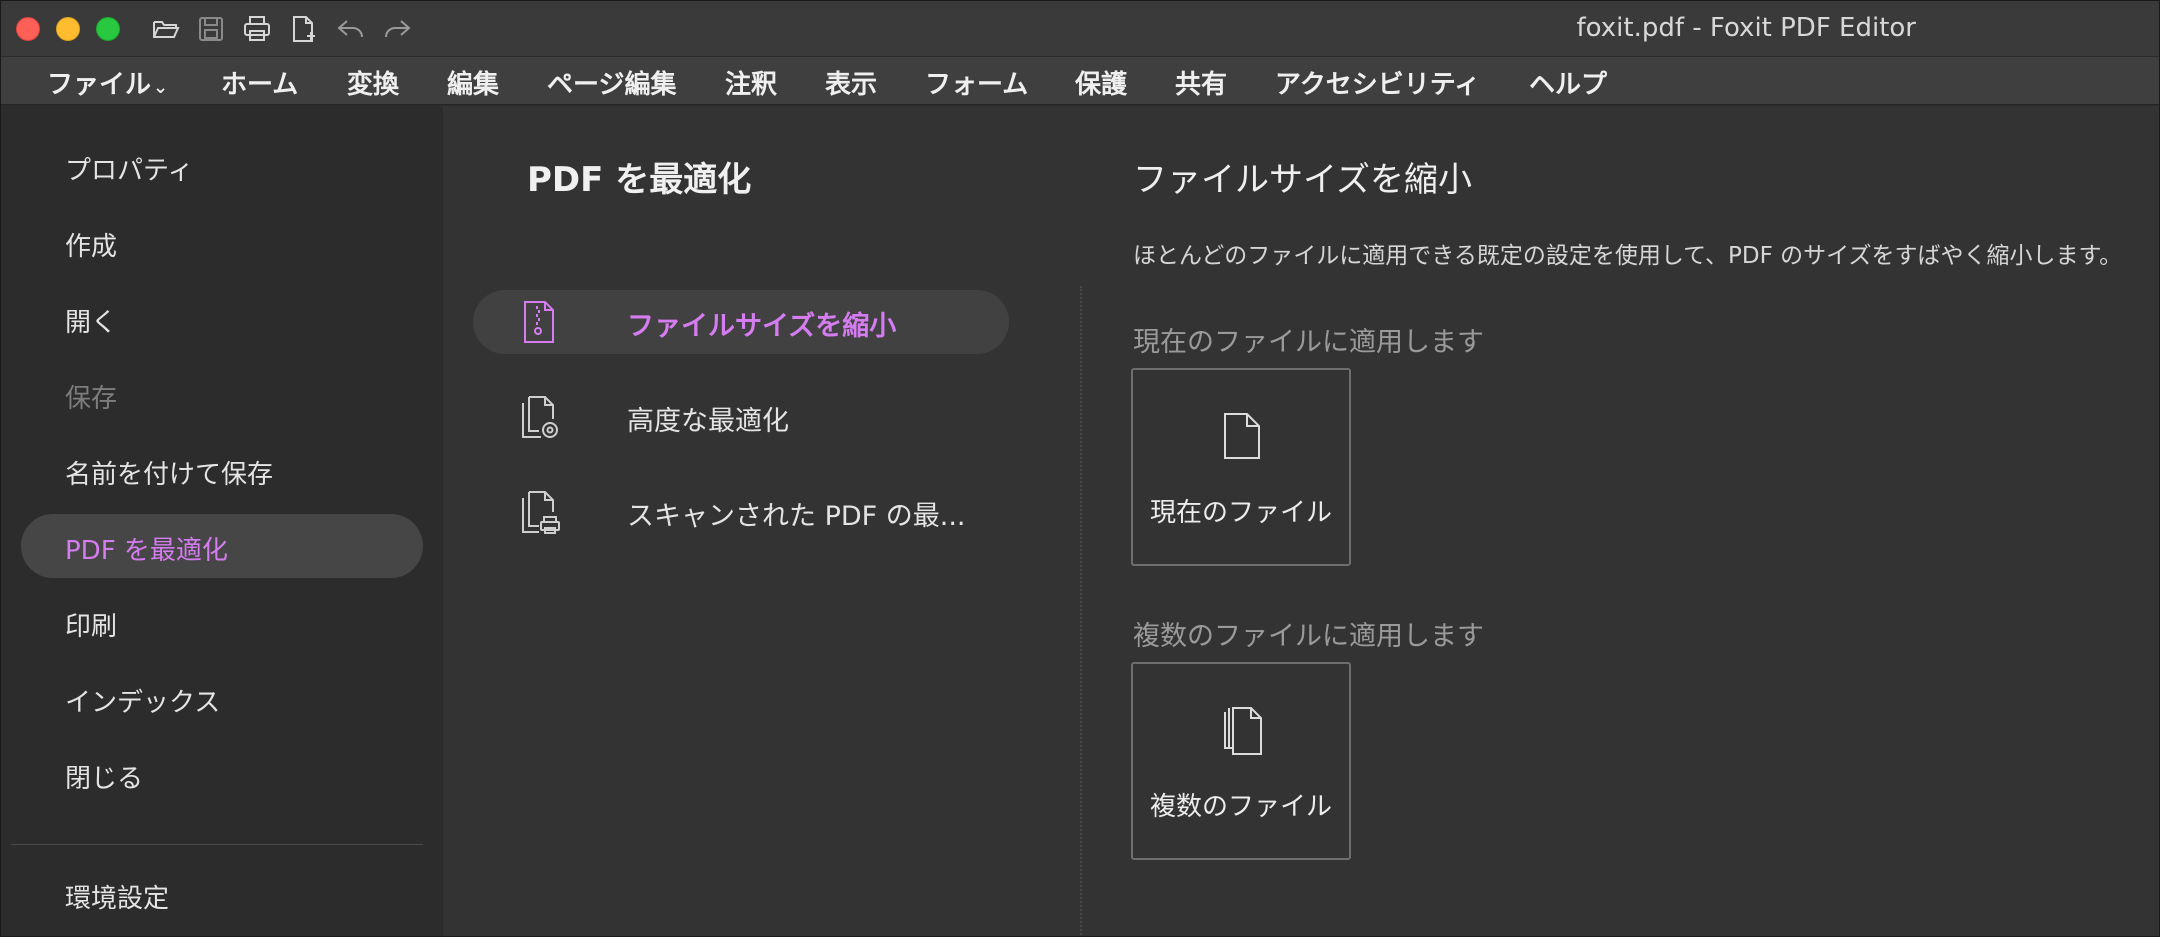  What do you see at coordinates (1377, 82) in the screenshot?
I see `menu-accessibility: アクセシビリティ` at bounding box center [1377, 82].